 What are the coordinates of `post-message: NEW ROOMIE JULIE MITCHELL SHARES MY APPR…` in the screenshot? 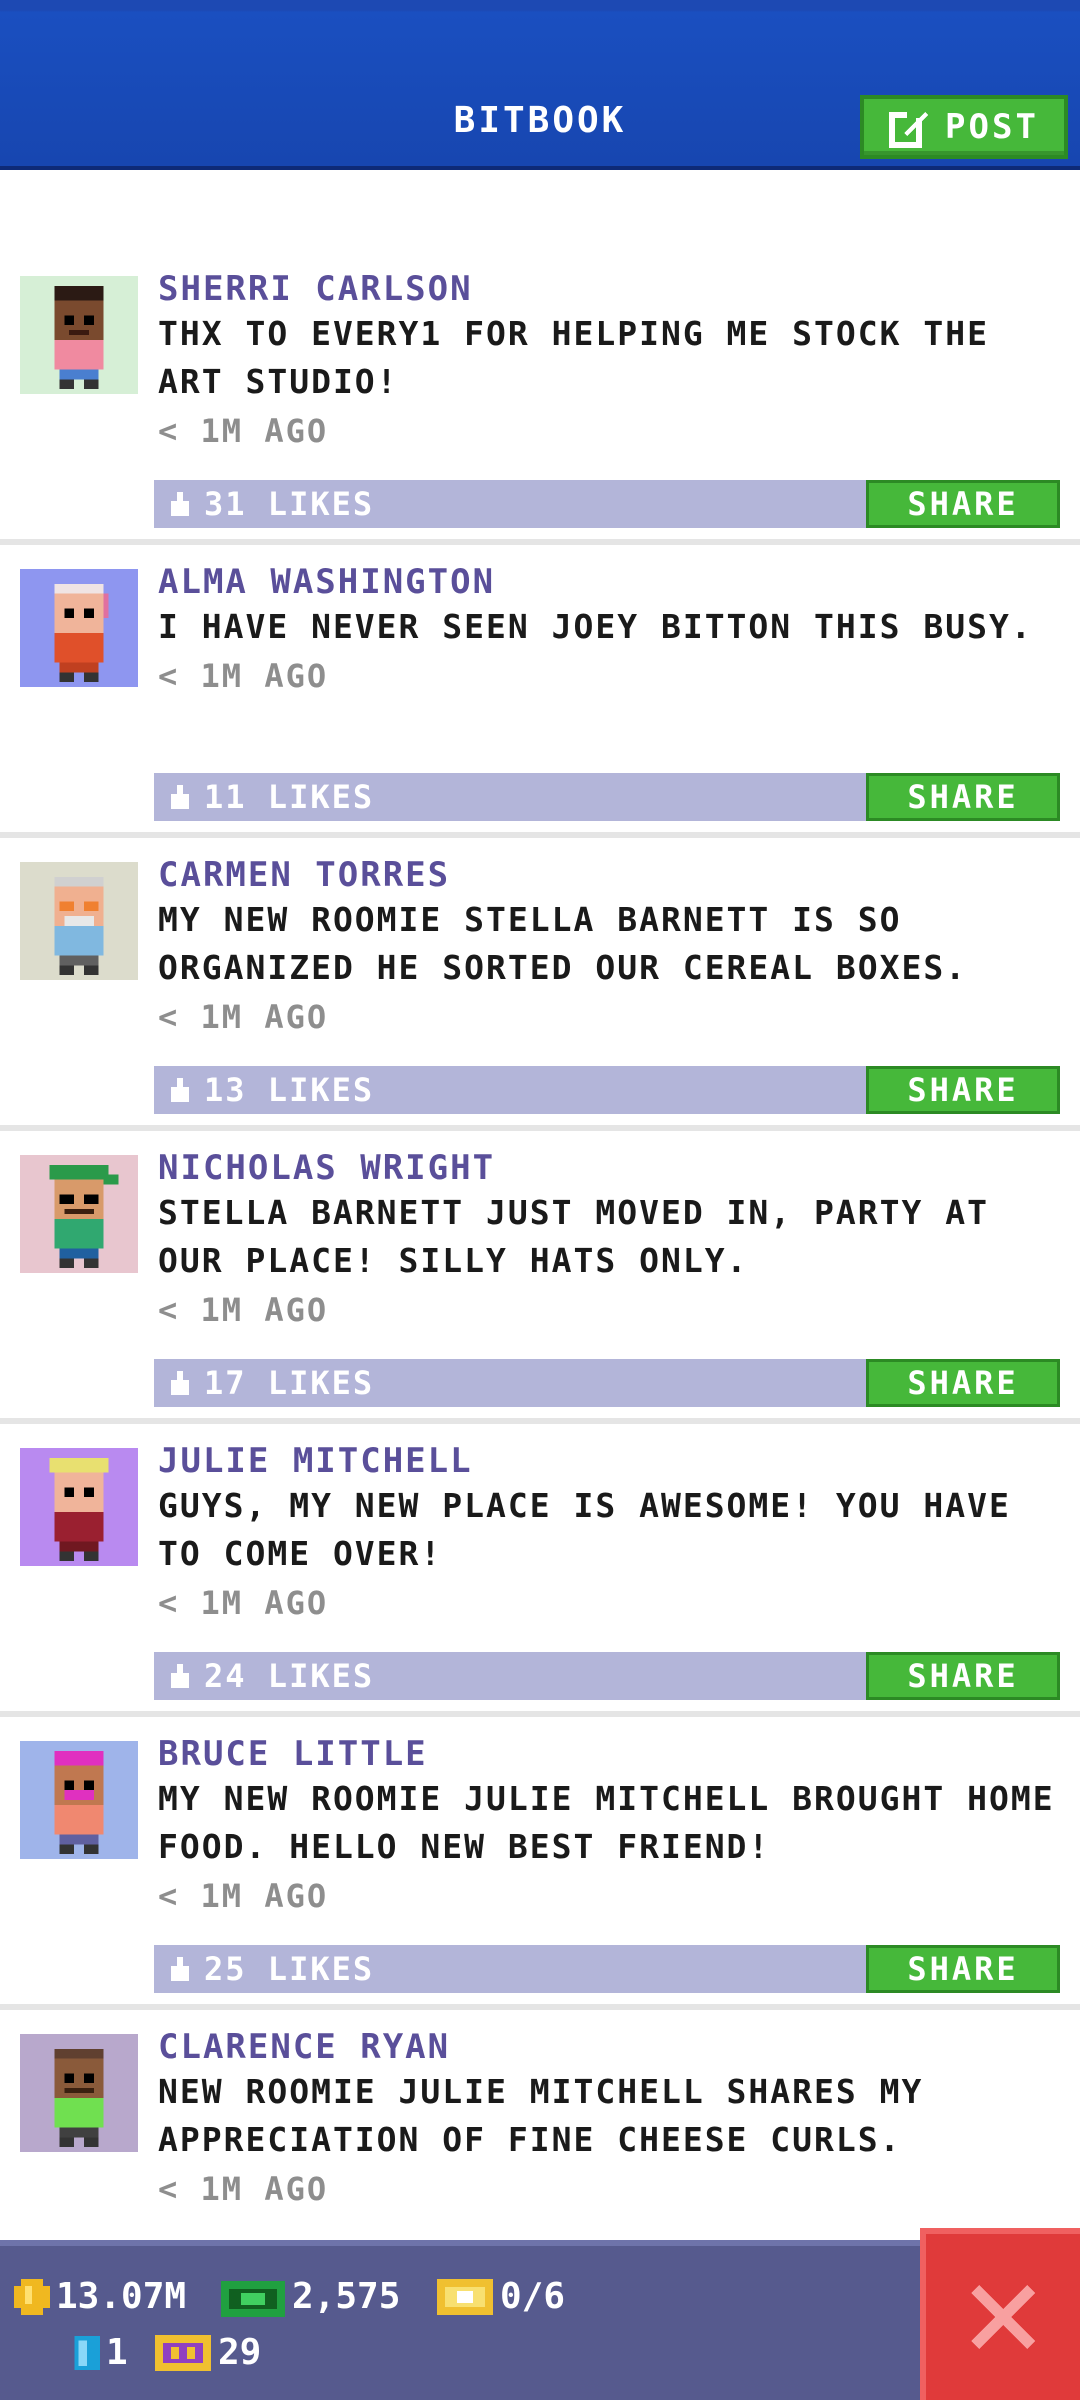 It's located at (541, 2115).